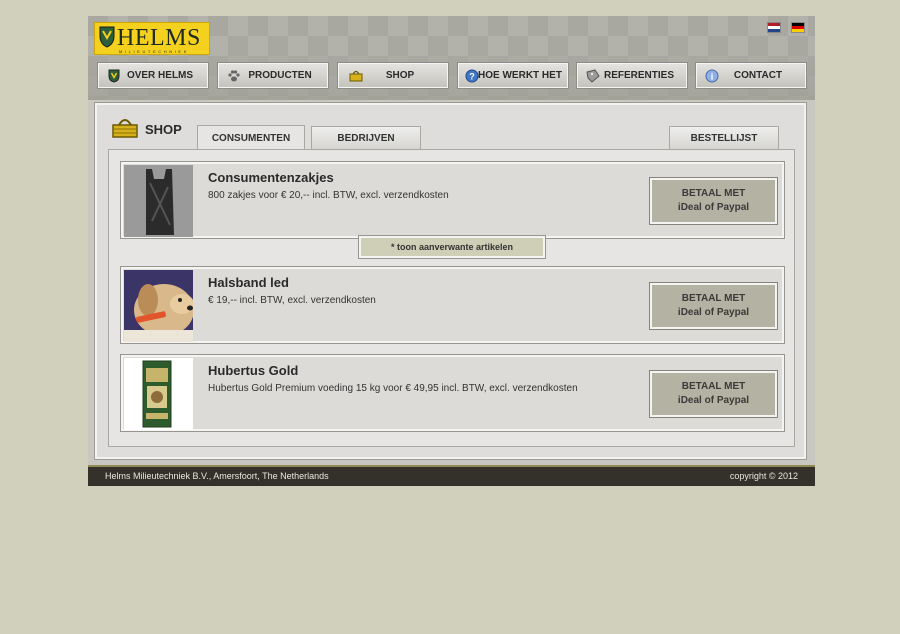 Image resolution: width=900 pixels, height=634 pixels. What do you see at coordinates (292, 300) in the screenshot?
I see `product-description: € 19,-- incl. BTW, excl. verzendkosten` at bounding box center [292, 300].